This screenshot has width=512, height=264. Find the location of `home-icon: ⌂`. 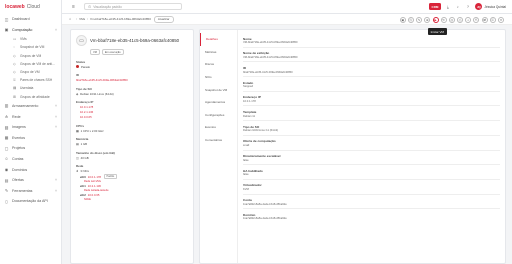

home-icon: ⌂ is located at coordinates (70, 19).